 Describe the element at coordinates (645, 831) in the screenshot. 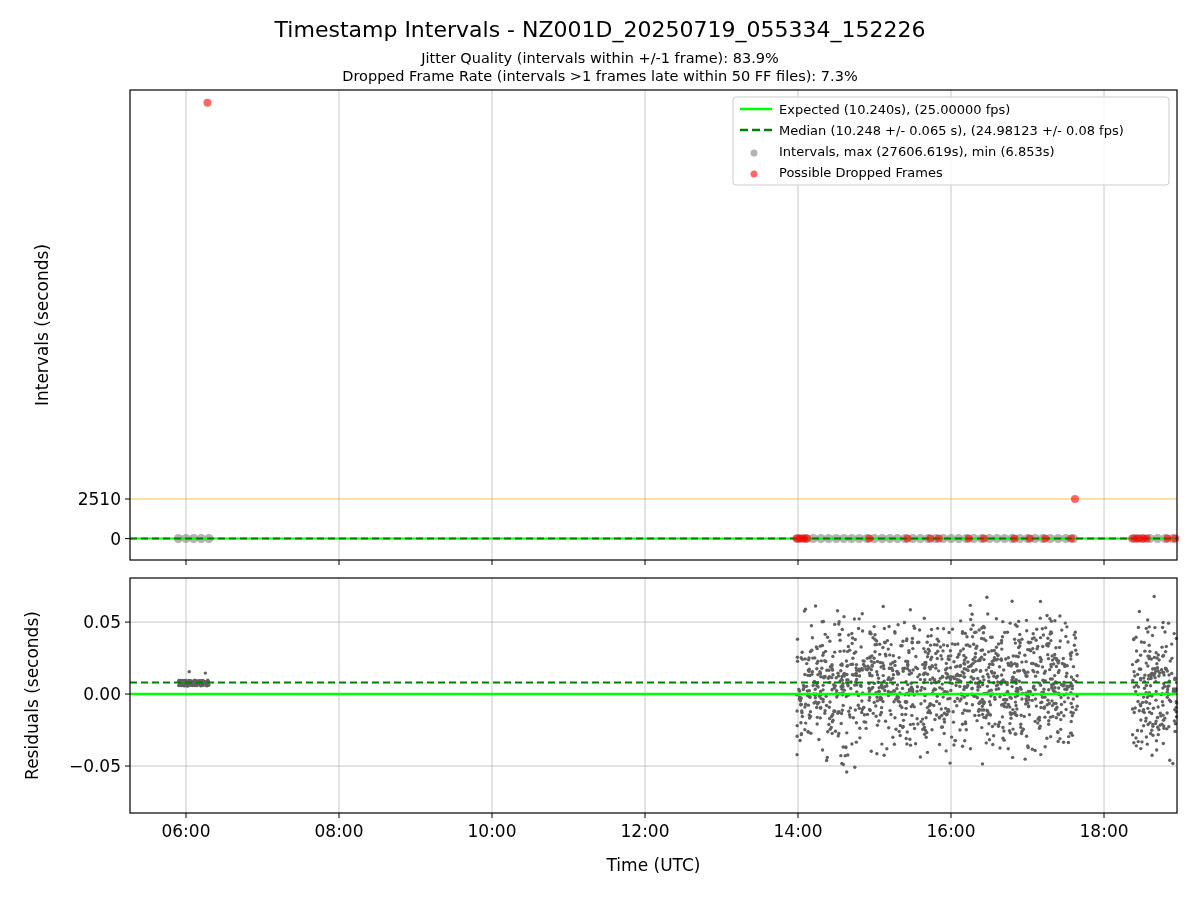

I see `x-tick-label: 12:00` at that location.